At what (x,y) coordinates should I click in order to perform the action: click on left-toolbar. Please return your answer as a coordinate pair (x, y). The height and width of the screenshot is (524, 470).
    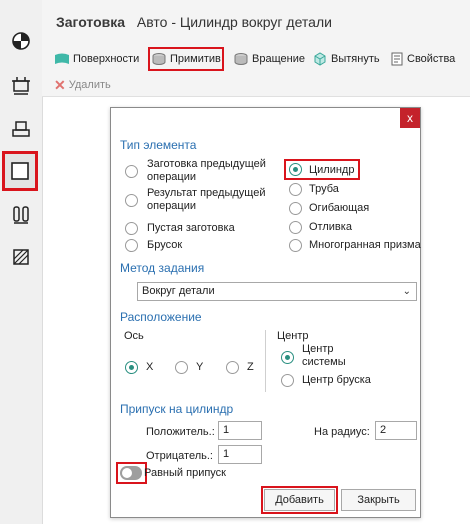
    Looking at the image, I should click on (21, 262).